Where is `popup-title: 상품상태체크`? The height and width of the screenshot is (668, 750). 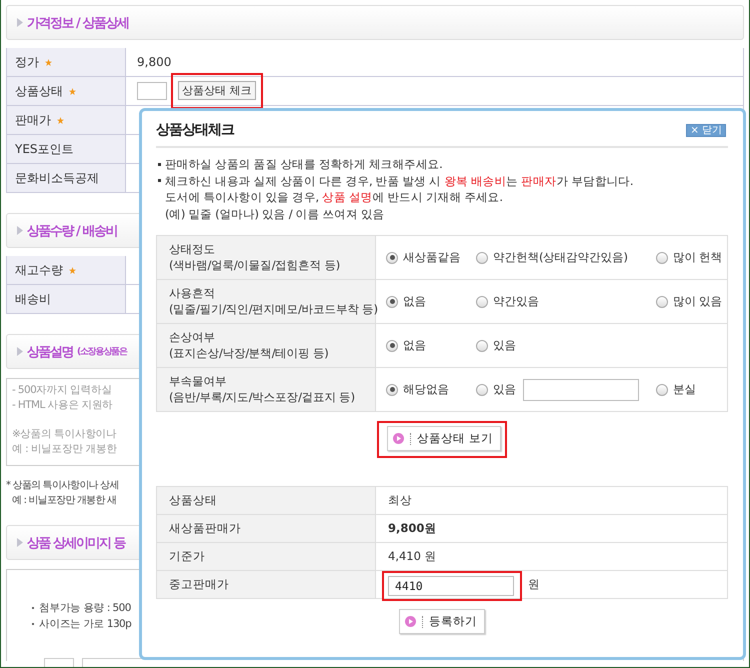 popup-title: 상품상태체크 is located at coordinates (195, 130).